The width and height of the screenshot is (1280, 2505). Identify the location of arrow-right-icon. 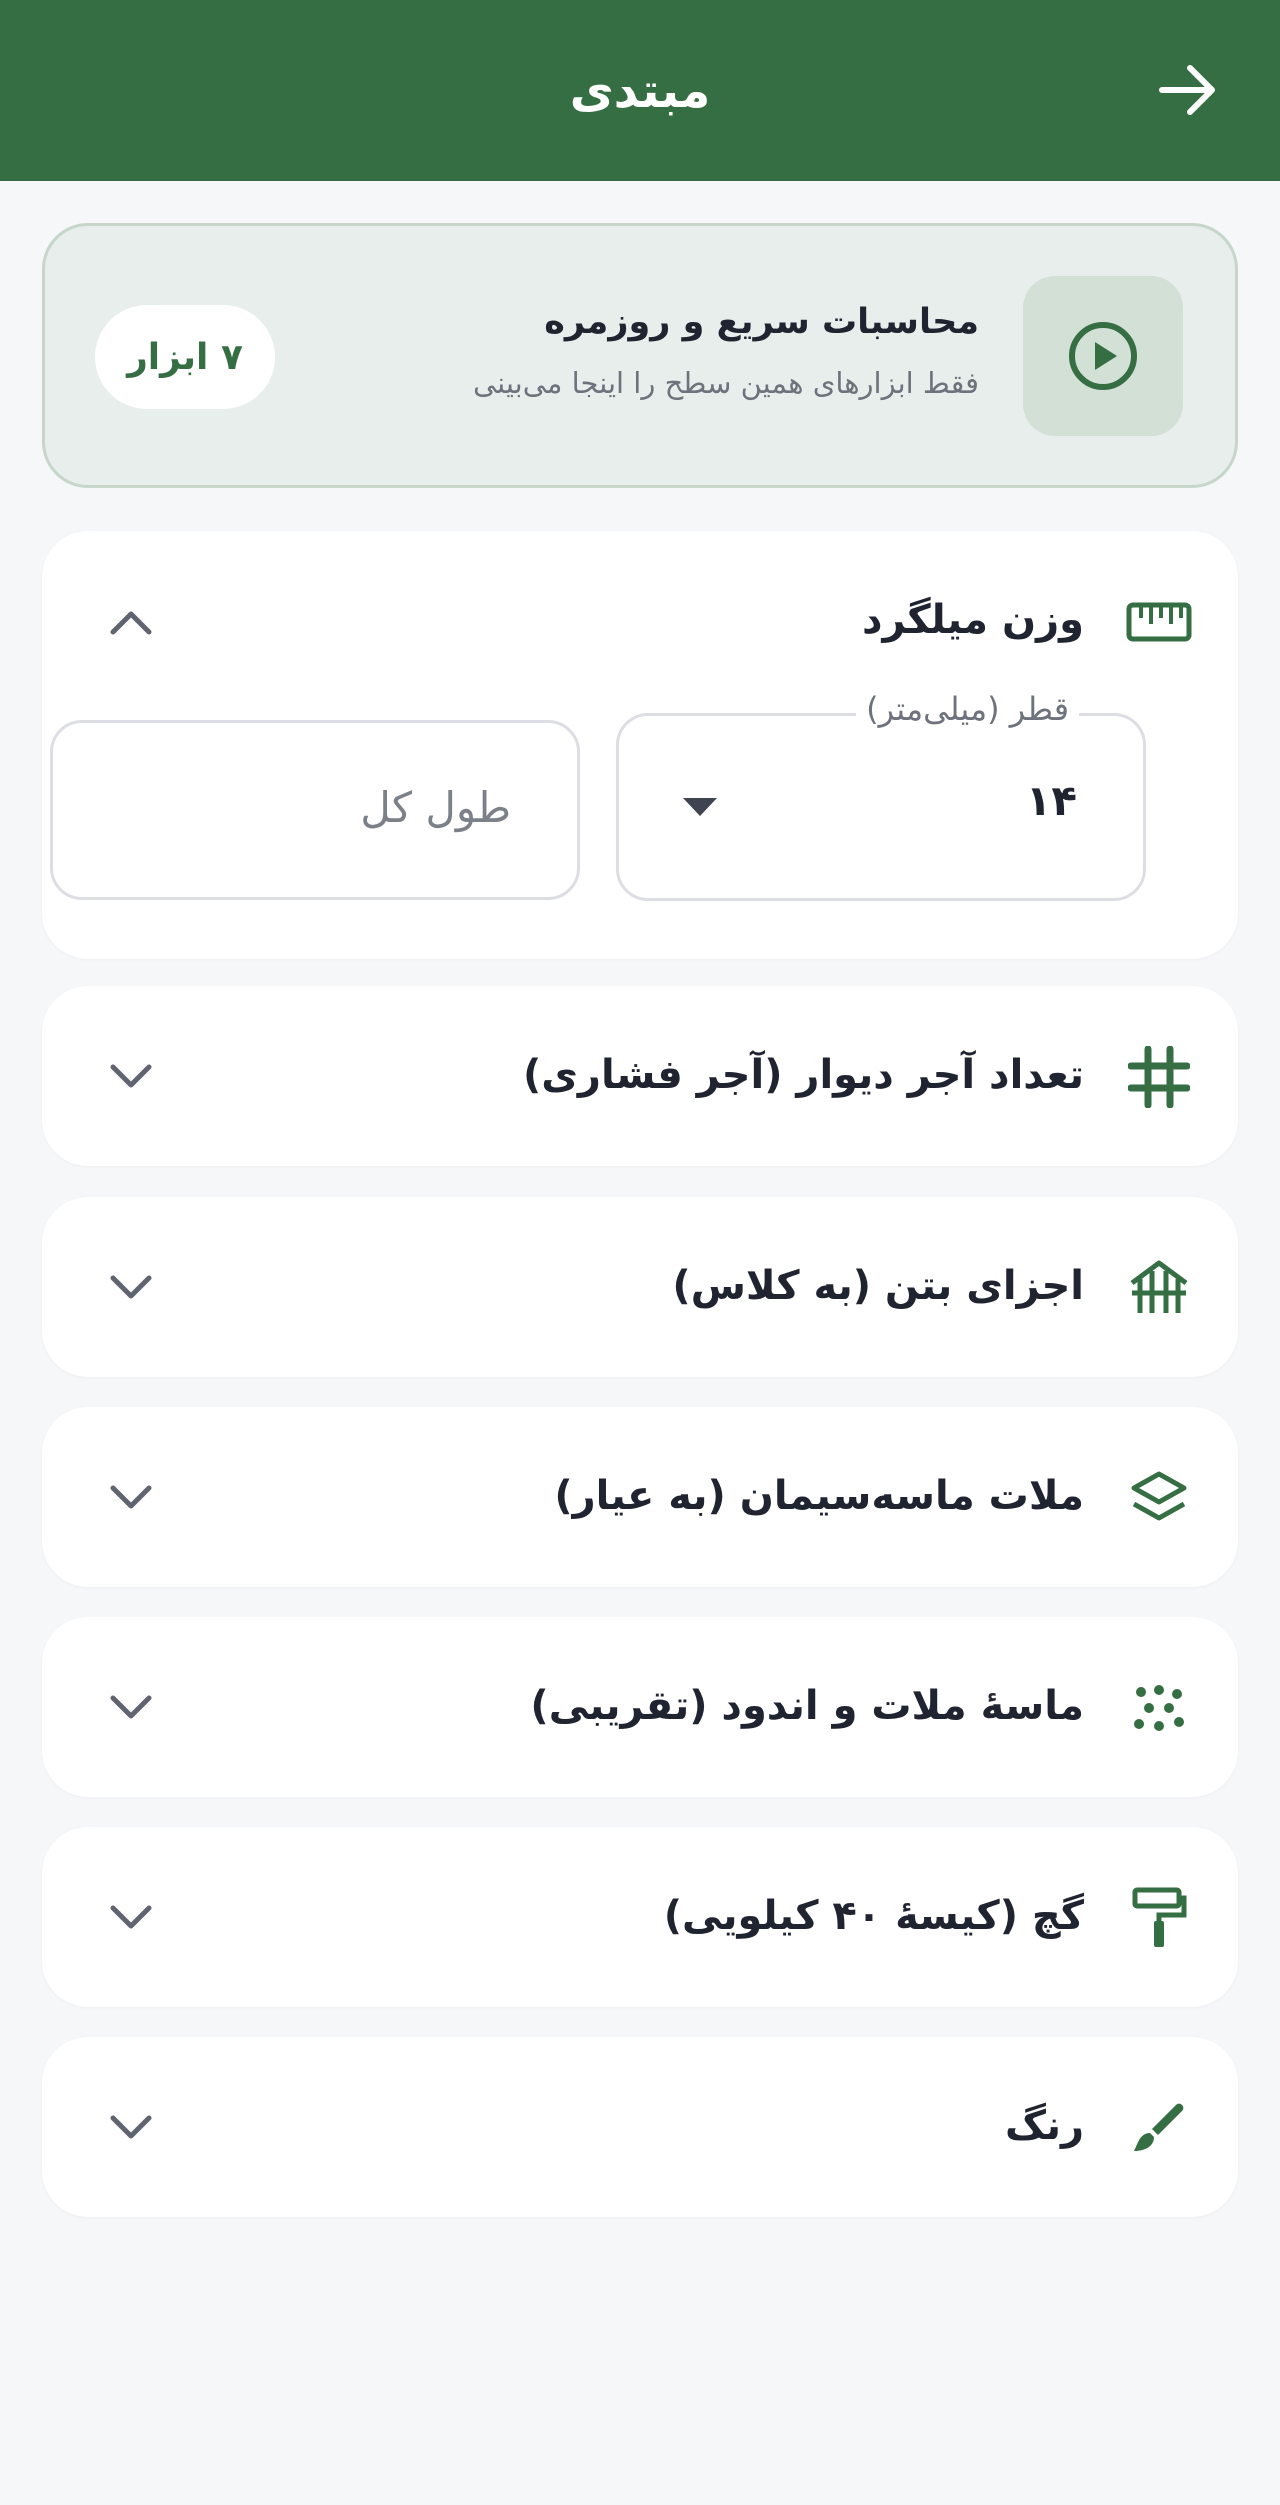
(1187, 90).